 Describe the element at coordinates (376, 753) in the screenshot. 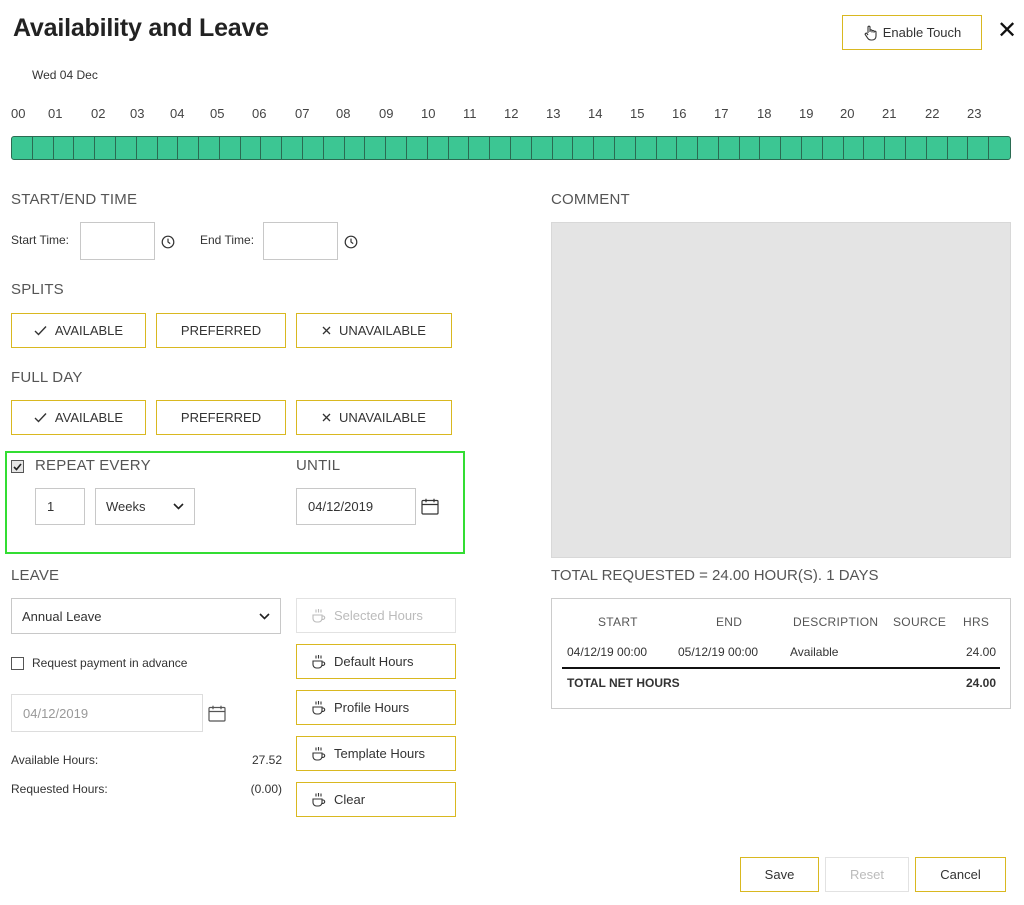

I see `template-hours-button: Template Hours` at that location.